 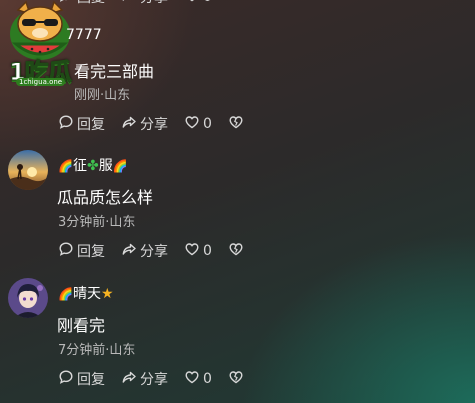 What do you see at coordinates (81, 325) in the screenshot?
I see `comment-text: 刚看完` at bounding box center [81, 325].